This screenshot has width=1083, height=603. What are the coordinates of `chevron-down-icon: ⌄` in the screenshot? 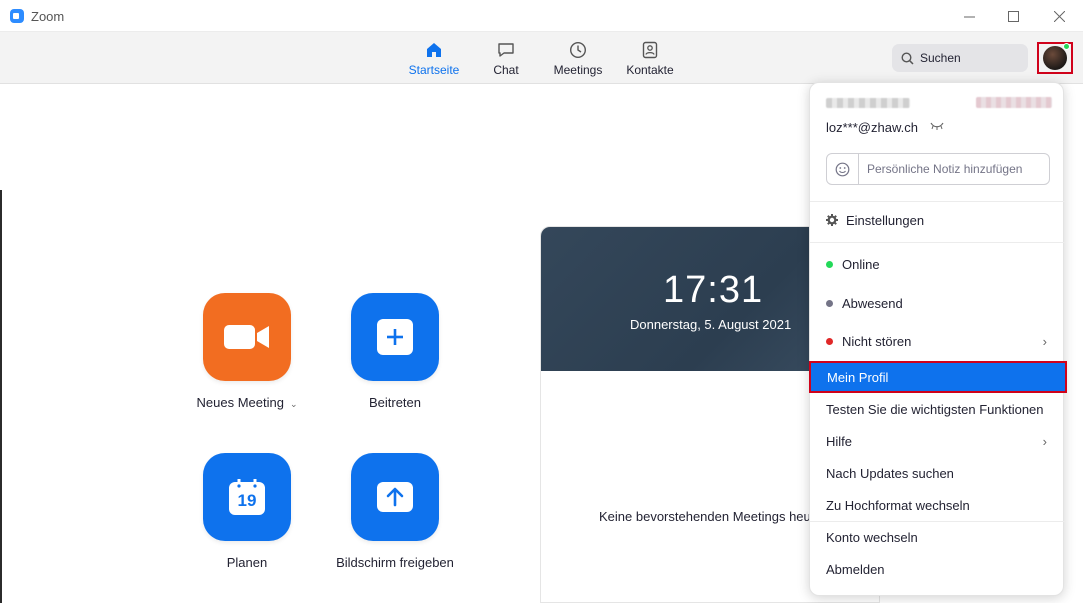 It's located at (294, 404).